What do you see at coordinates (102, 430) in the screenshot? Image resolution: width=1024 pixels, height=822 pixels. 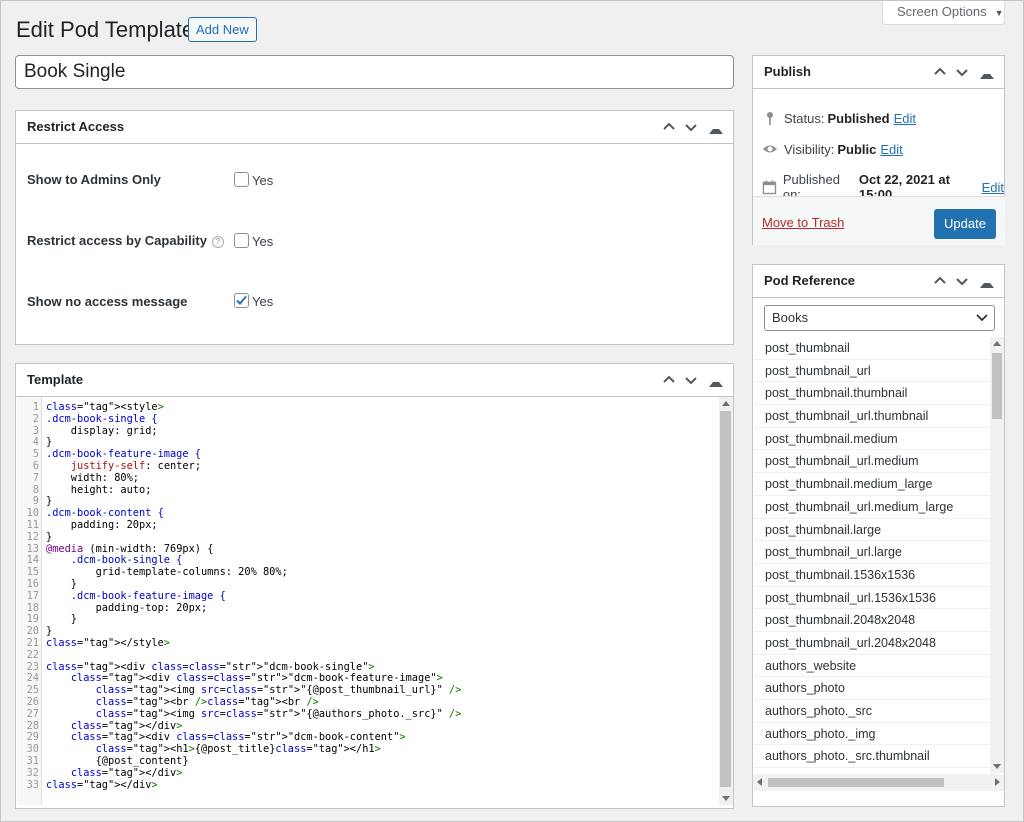 I see `code-text: display: grid;` at bounding box center [102, 430].